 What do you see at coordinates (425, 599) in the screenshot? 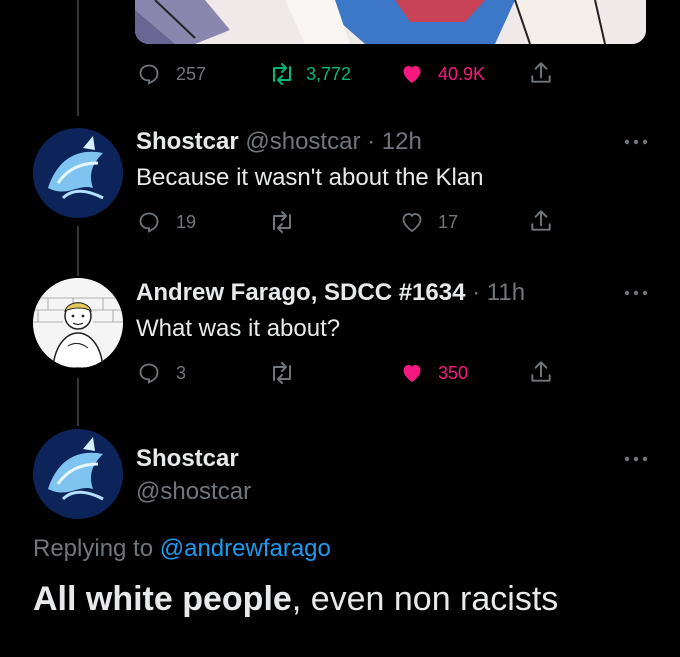
I see `tweet-text-rest: , even non racists` at bounding box center [425, 599].